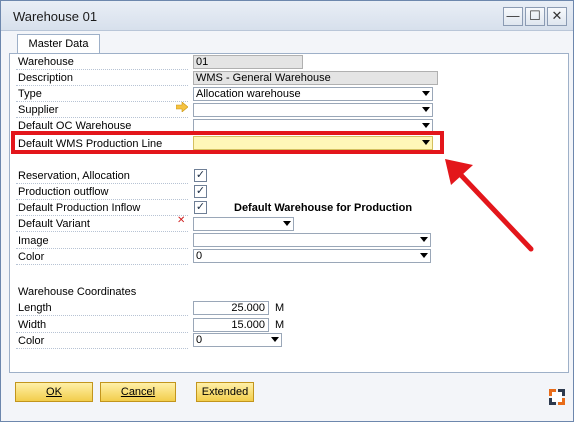 This screenshot has width=574, height=422. Describe the element at coordinates (227, 142) in the screenshot. I see `highlight-box` at that location.